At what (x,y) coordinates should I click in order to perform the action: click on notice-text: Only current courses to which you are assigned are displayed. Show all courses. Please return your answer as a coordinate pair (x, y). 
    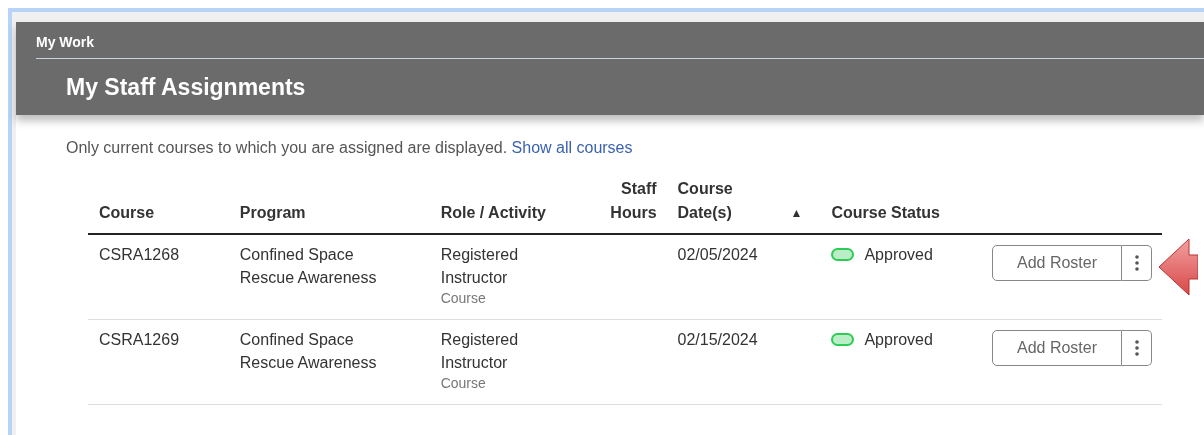
    Looking at the image, I should click on (349, 147).